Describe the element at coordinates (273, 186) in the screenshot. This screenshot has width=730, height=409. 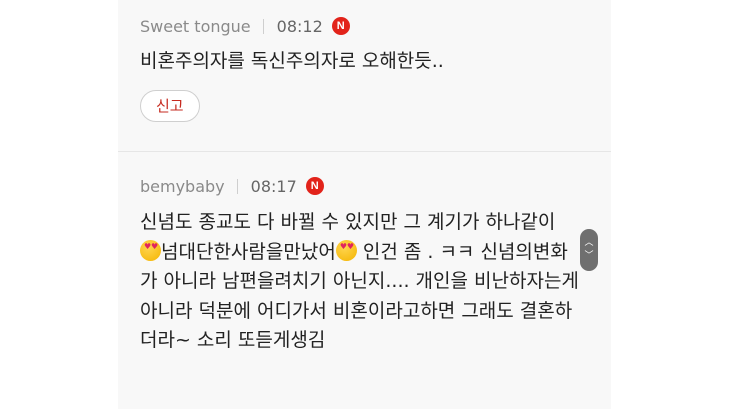
I see `comment-time: 08:17` at that location.